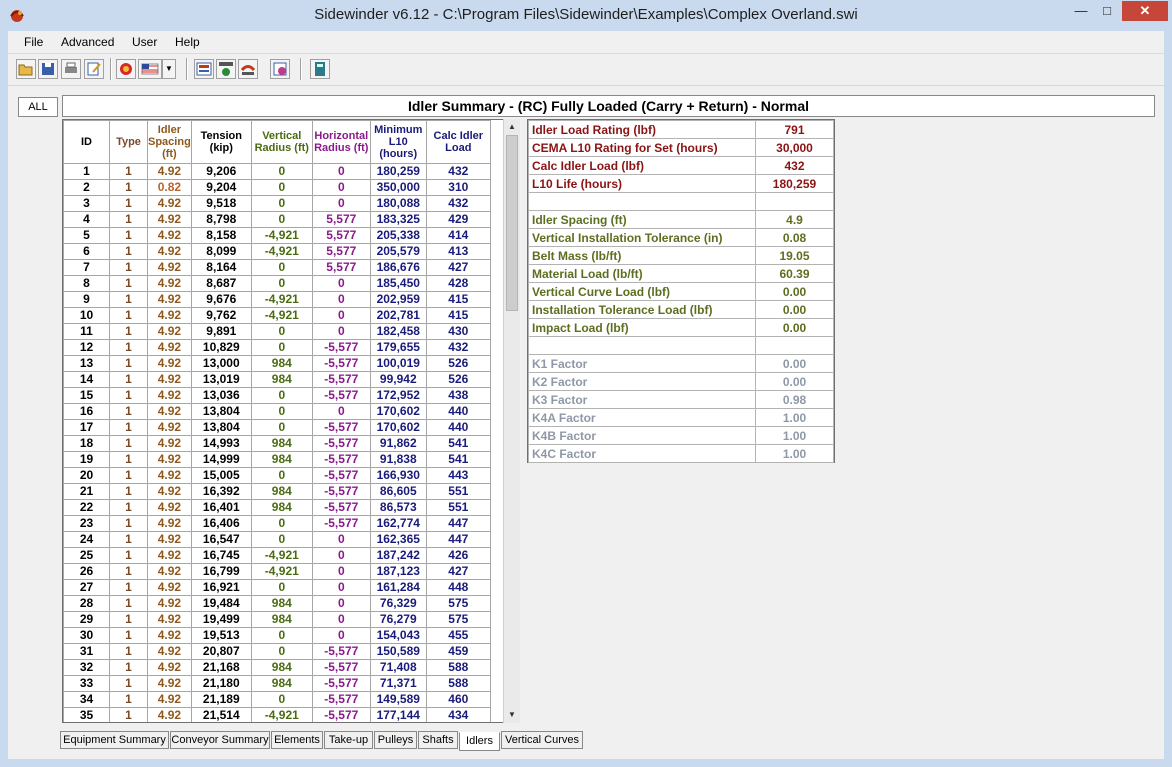  What do you see at coordinates (86, 219) in the screenshot?
I see `cell-id: 4` at bounding box center [86, 219].